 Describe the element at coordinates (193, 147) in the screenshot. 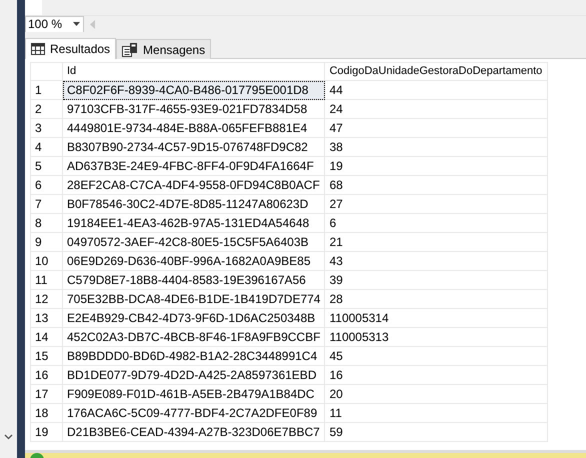

I see `table-cell: B8307B90-2734-4C57-9D15-076748FD9C82` at that location.